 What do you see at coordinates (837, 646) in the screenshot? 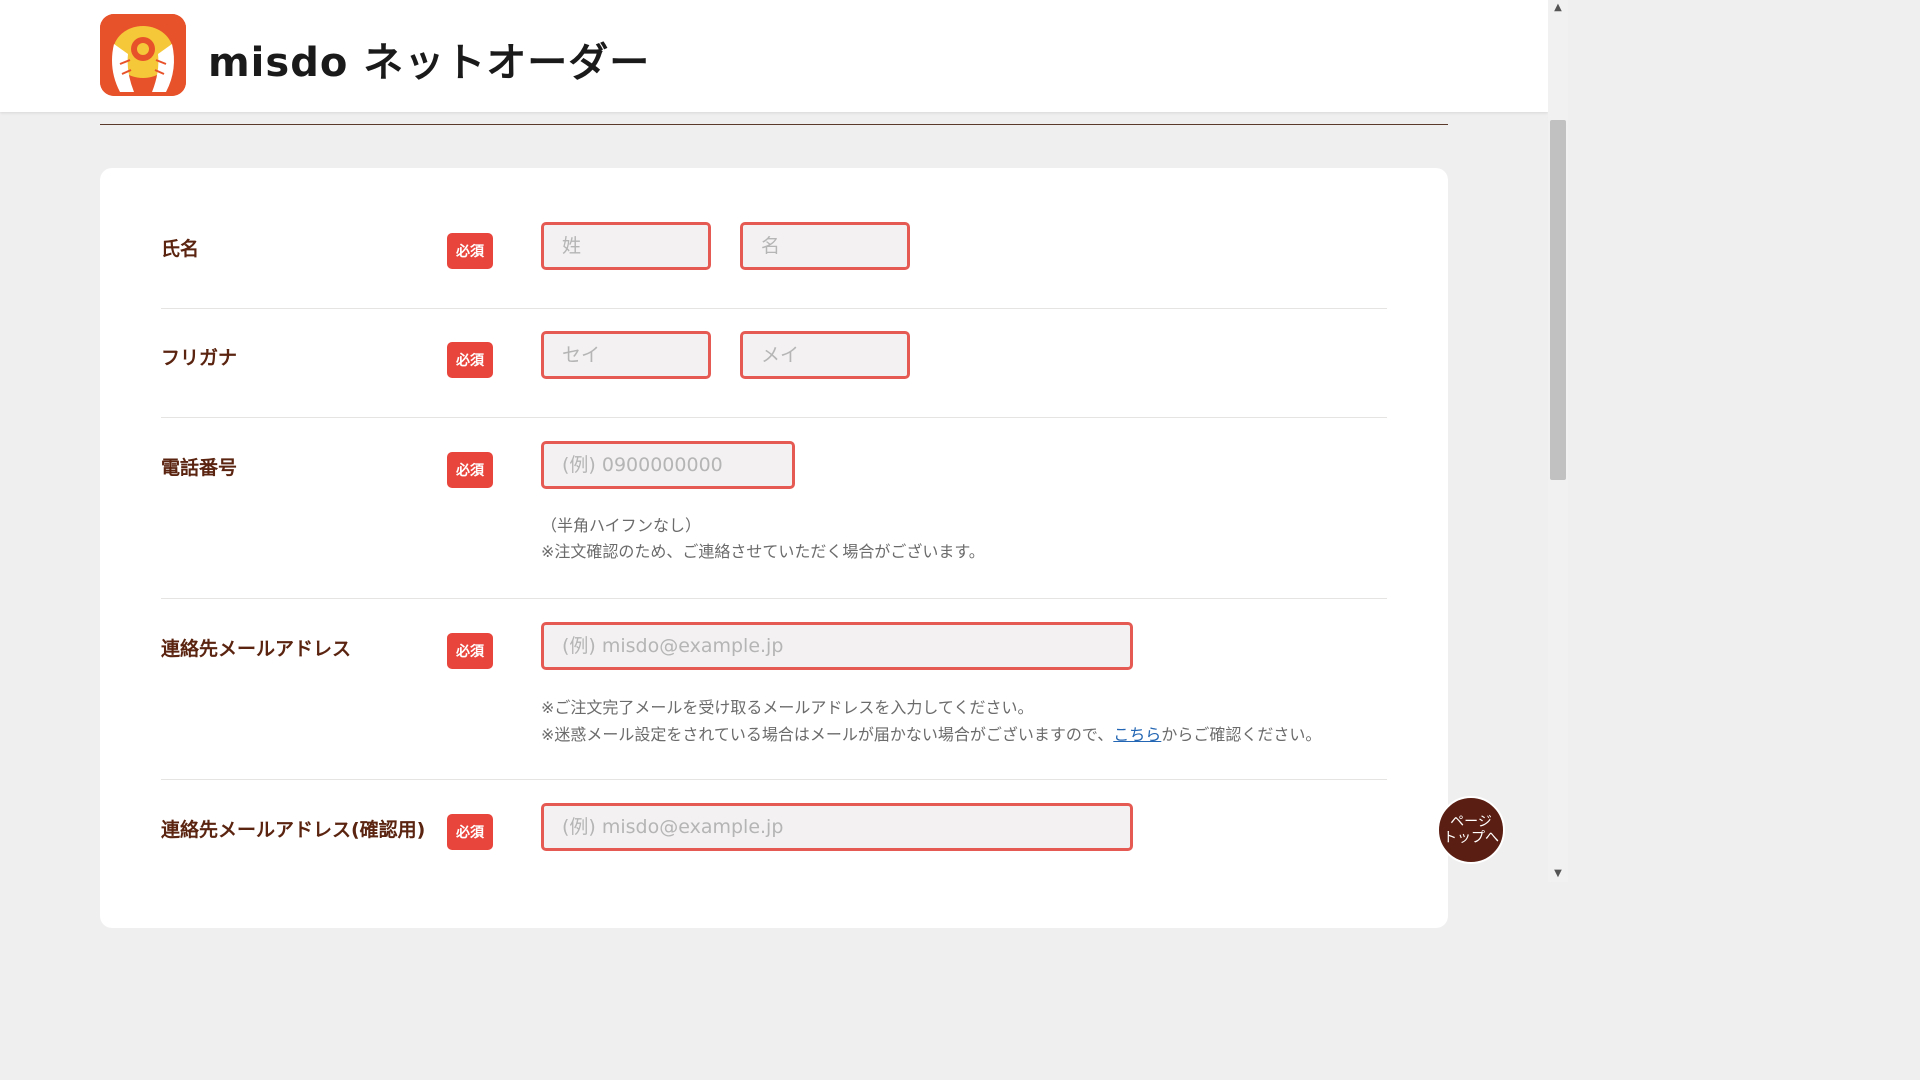
I see `email-input` at bounding box center [837, 646].